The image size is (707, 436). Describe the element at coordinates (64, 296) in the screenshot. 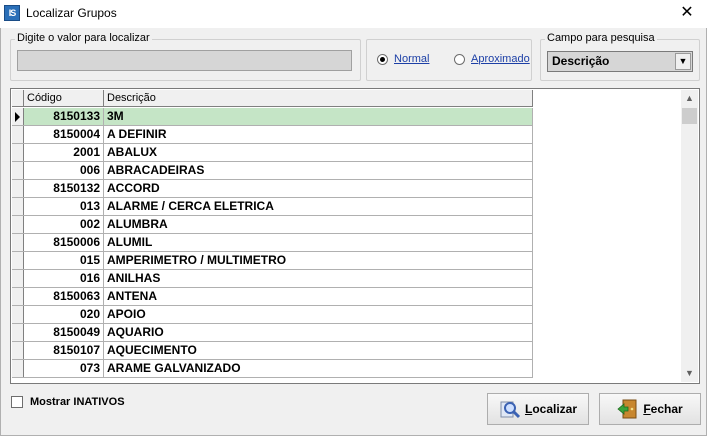

I see `cell-codigo: 8150063` at that location.